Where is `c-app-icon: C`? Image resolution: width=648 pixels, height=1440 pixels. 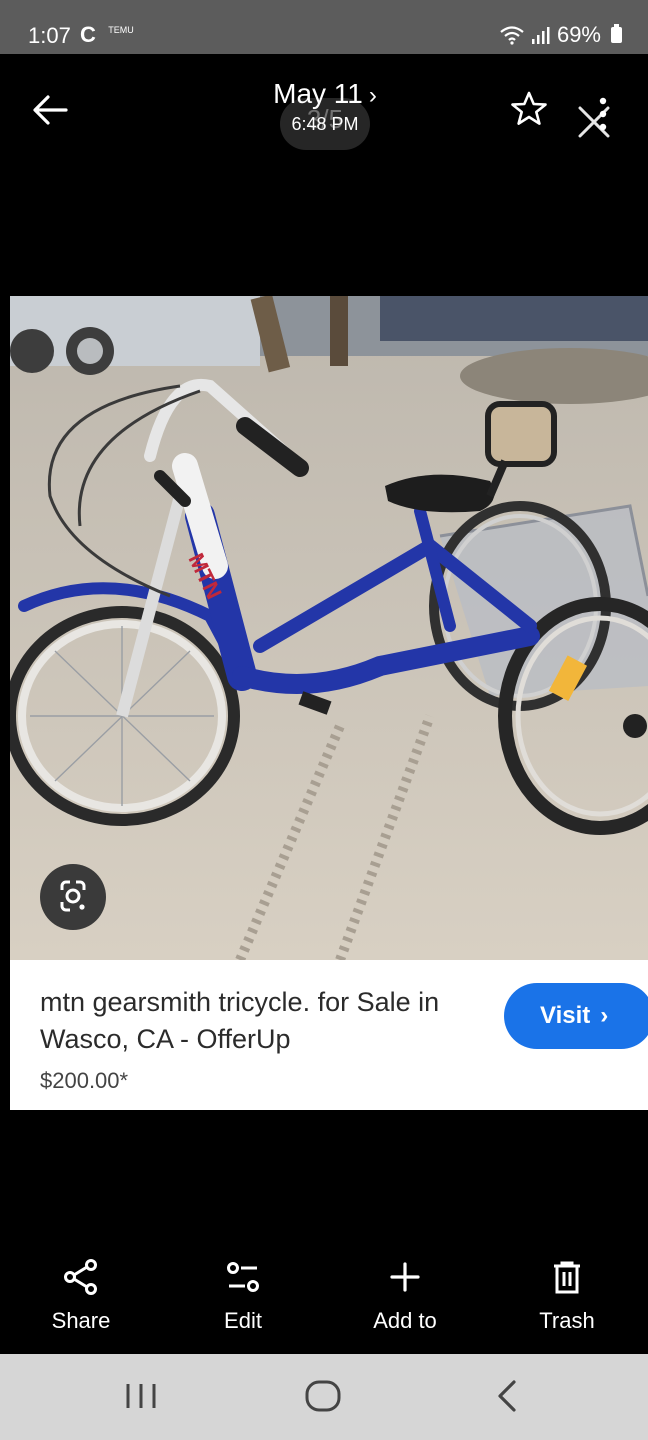
c-app-icon: C is located at coordinates (88, 34).